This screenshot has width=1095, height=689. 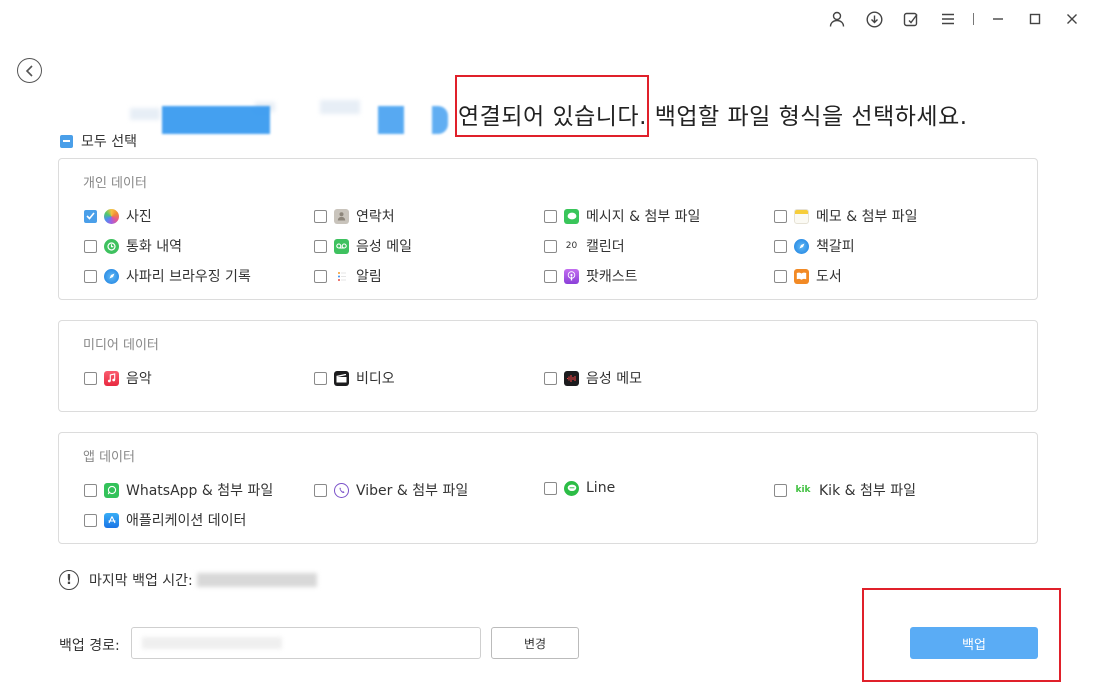 What do you see at coordinates (375, 379) in the screenshot?
I see `item-label: 비디오` at bounding box center [375, 379].